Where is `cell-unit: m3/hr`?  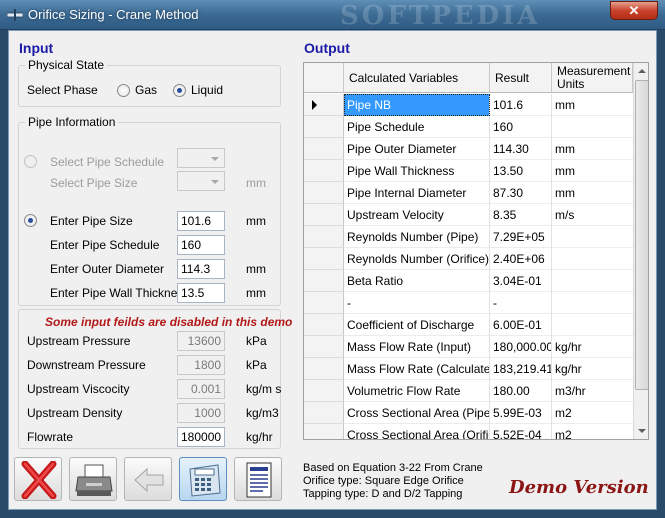 cell-unit: m3/hr is located at coordinates (592, 391).